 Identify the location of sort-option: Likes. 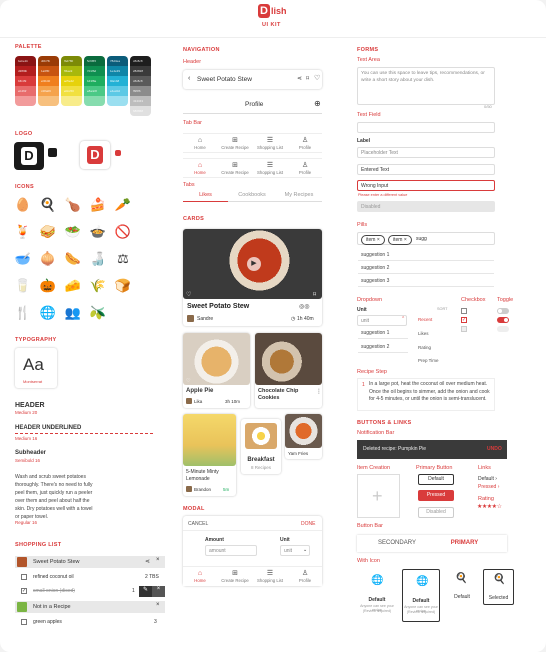
(423, 333).